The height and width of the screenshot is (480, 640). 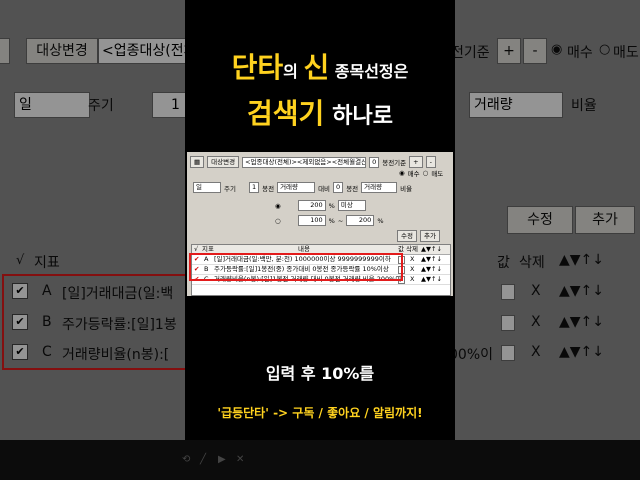 What do you see at coordinates (278, 221) in the screenshot?
I see `option-radio-2-icon: ○` at bounding box center [278, 221].